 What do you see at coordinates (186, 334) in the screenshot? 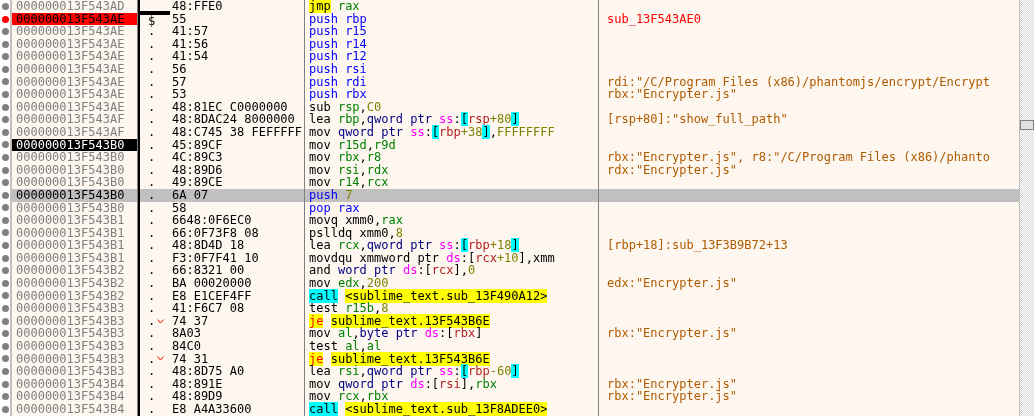
I see `bytes-cell-text: 8A03` at bounding box center [186, 334].